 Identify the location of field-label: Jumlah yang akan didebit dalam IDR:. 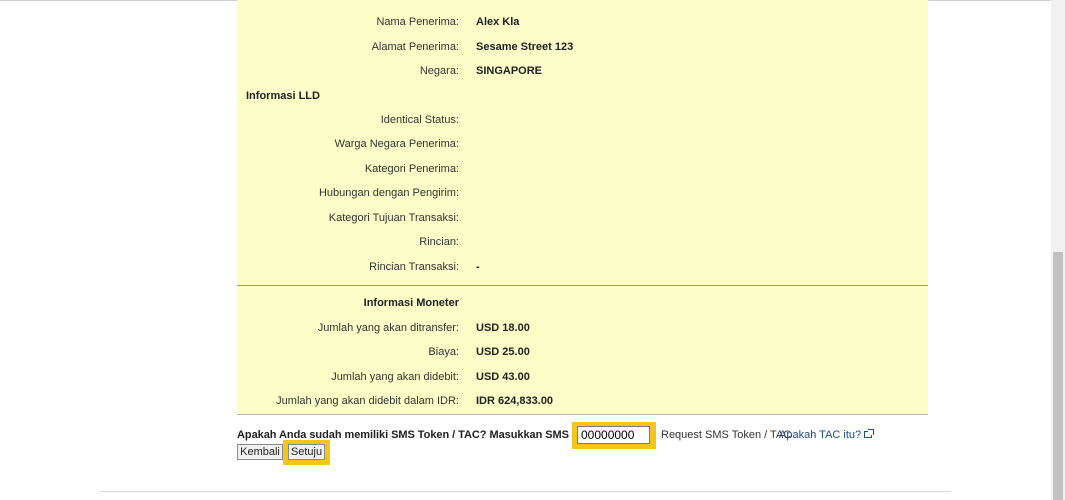
(367, 401).